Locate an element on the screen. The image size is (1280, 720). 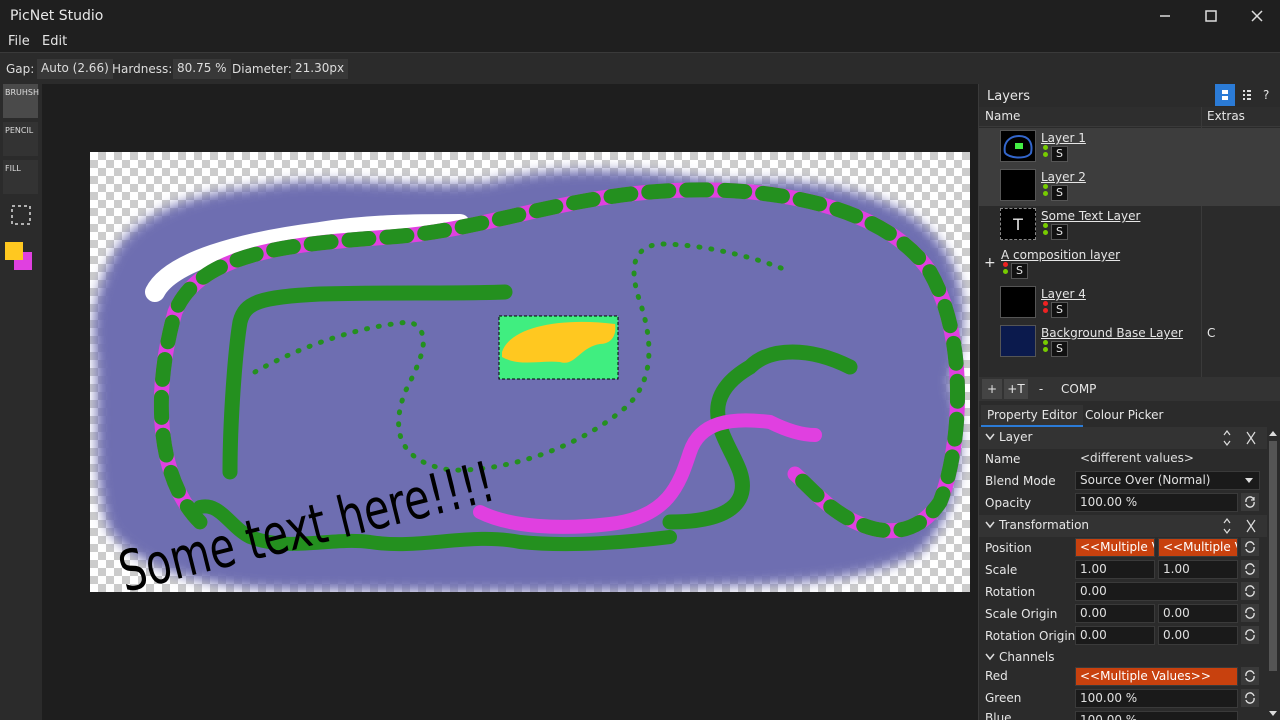
help-button: ? is located at coordinates (1266, 95).